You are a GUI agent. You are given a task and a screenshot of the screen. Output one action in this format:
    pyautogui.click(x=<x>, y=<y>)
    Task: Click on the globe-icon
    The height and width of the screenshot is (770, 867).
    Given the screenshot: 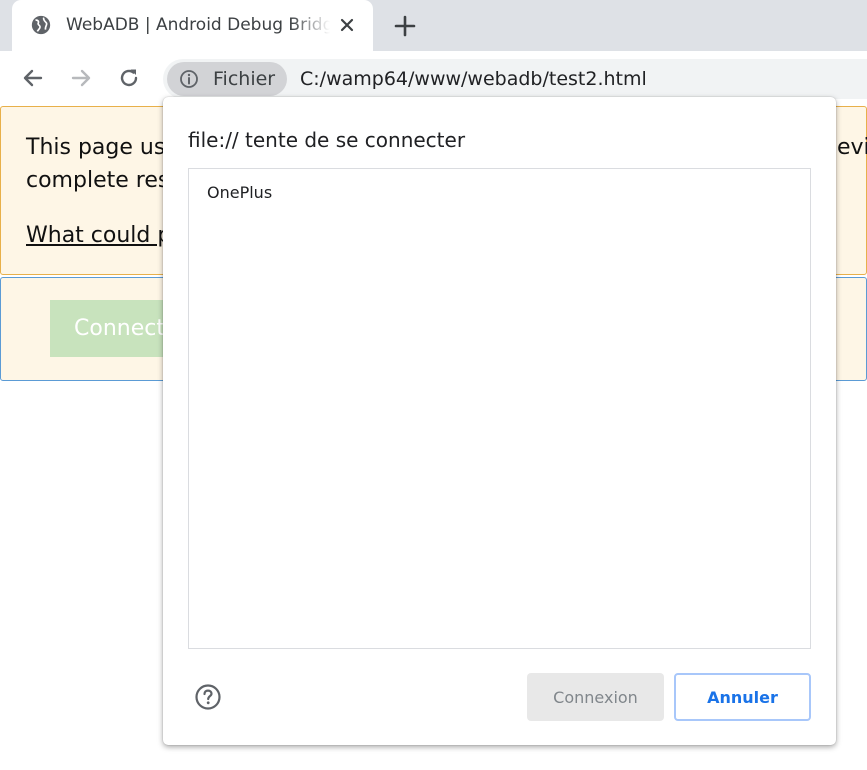 What is the action you would take?
    pyautogui.click(x=41, y=25)
    